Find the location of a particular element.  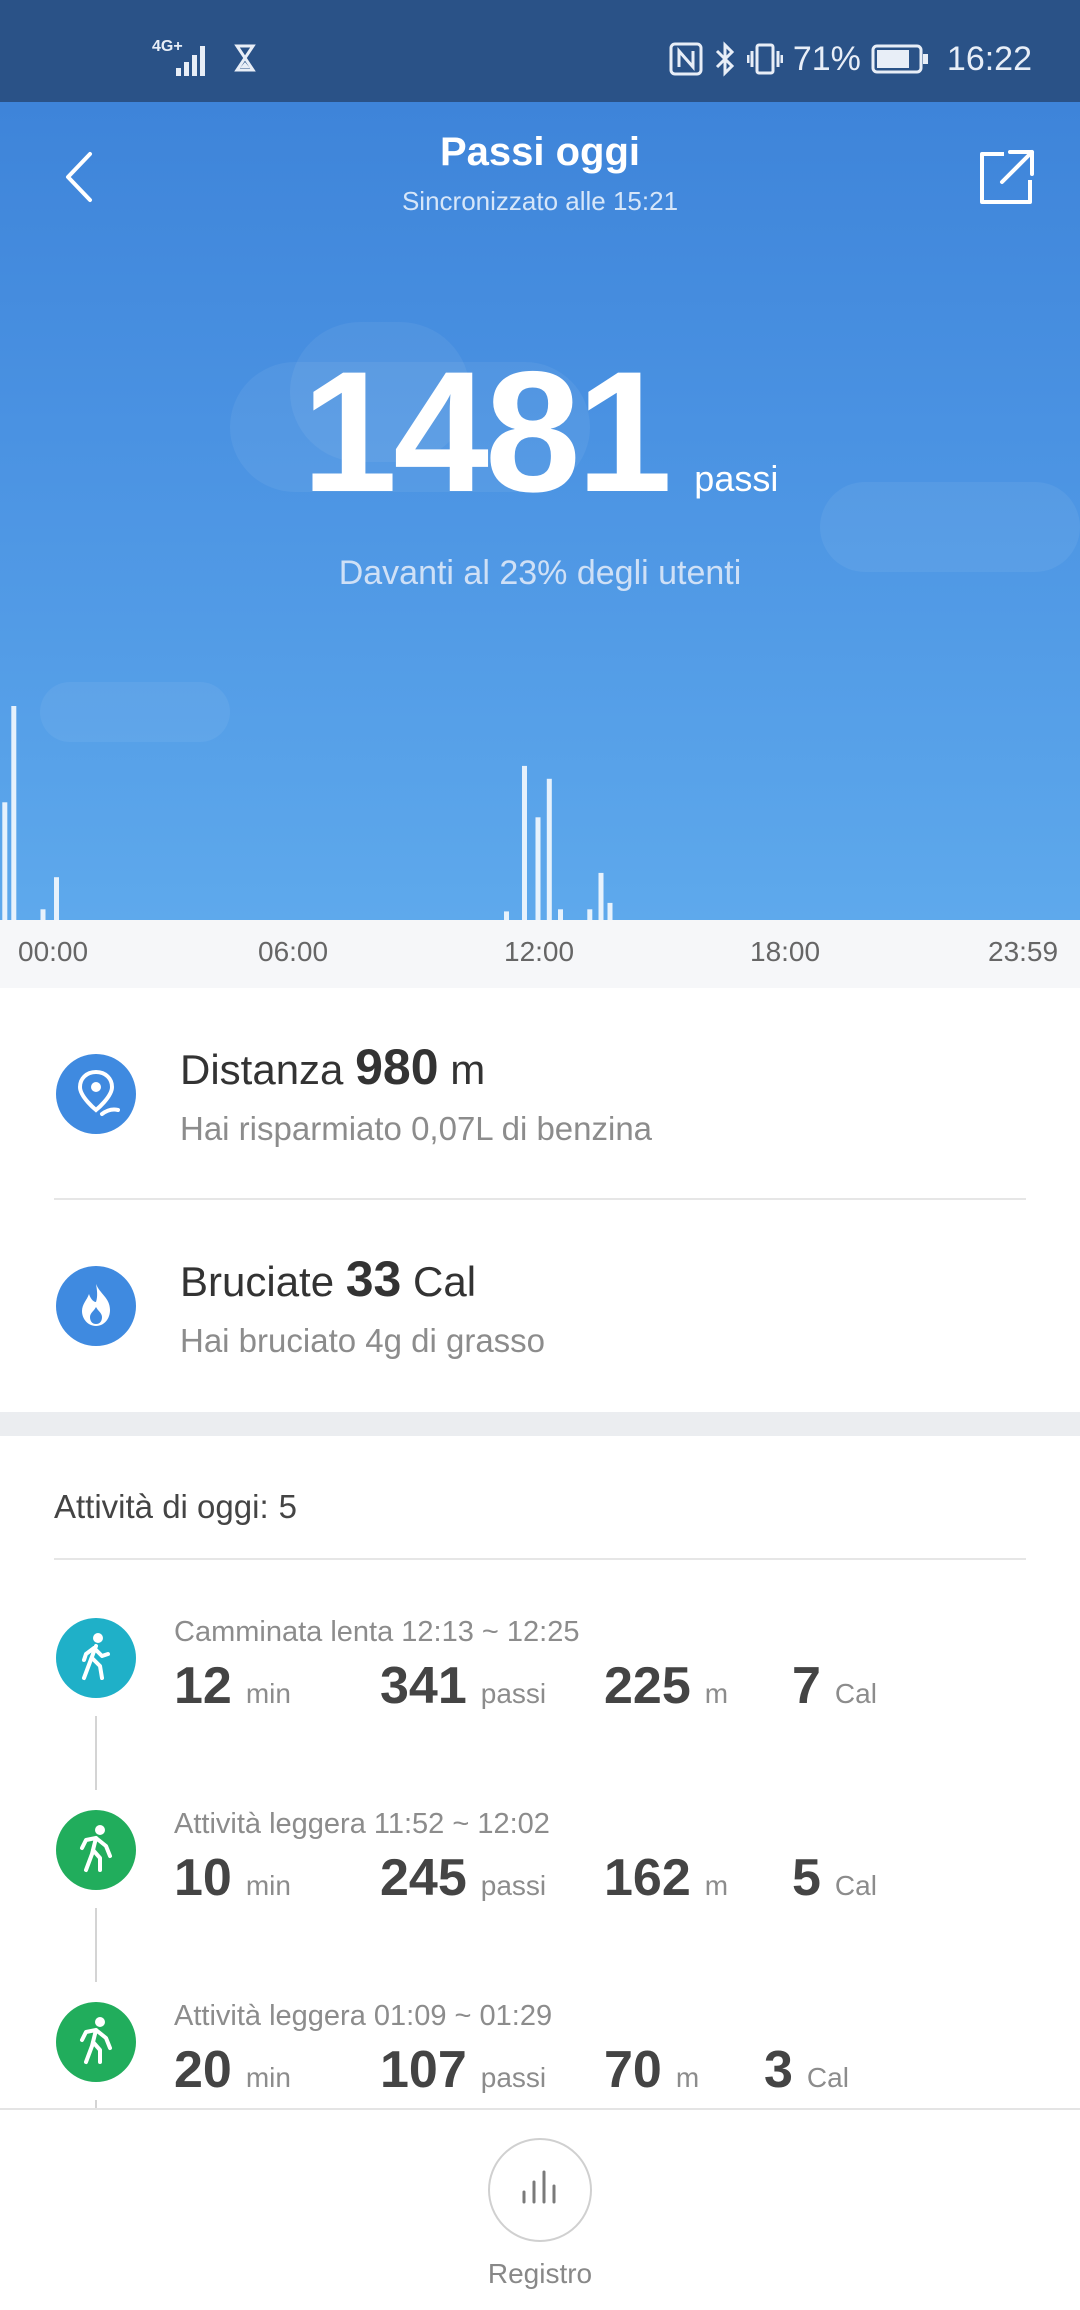

axis-tick-label: 18:00 is located at coordinates (785, 951).